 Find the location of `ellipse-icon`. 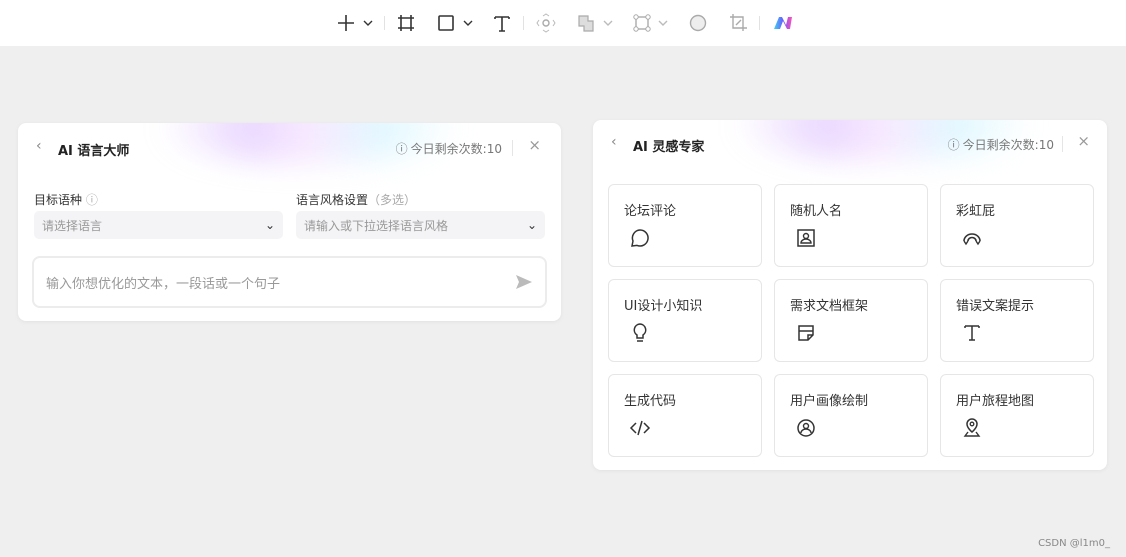

ellipse-icon is located at coordinates (698, 23).